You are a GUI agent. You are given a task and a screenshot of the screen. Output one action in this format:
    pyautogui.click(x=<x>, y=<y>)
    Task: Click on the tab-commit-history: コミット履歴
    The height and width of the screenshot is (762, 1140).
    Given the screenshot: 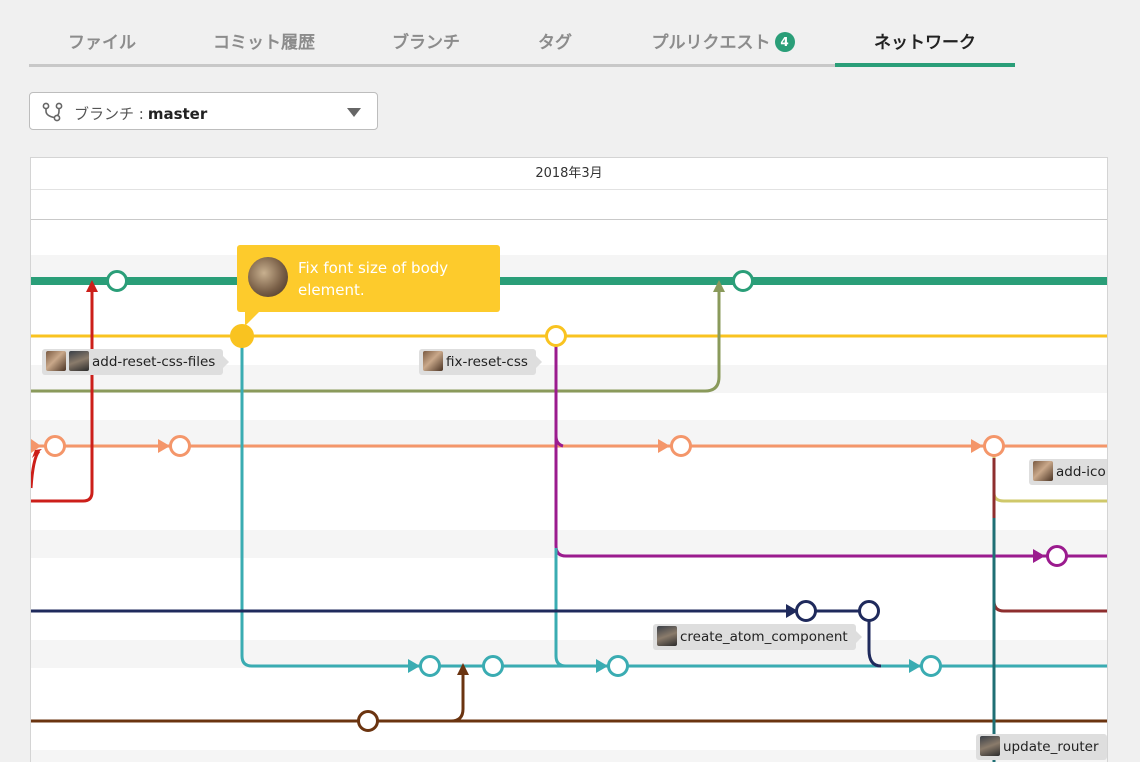 What is the action you would take?
    pyautogui.click(x=264, y=46)
    